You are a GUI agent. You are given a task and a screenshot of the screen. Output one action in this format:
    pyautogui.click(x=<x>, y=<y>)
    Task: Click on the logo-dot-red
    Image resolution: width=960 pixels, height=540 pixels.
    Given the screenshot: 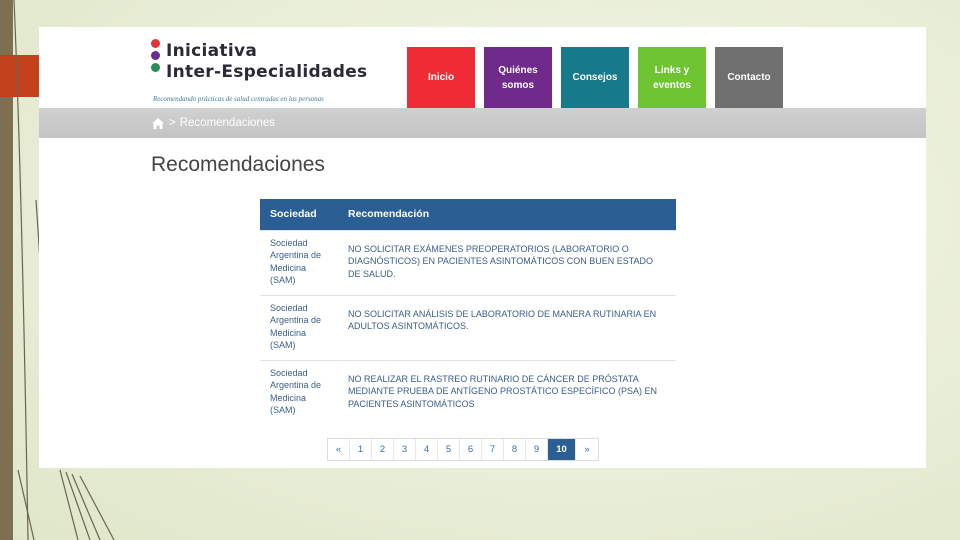 What is the action you would take?
    pyautogui.click(x=155, y=43)
    